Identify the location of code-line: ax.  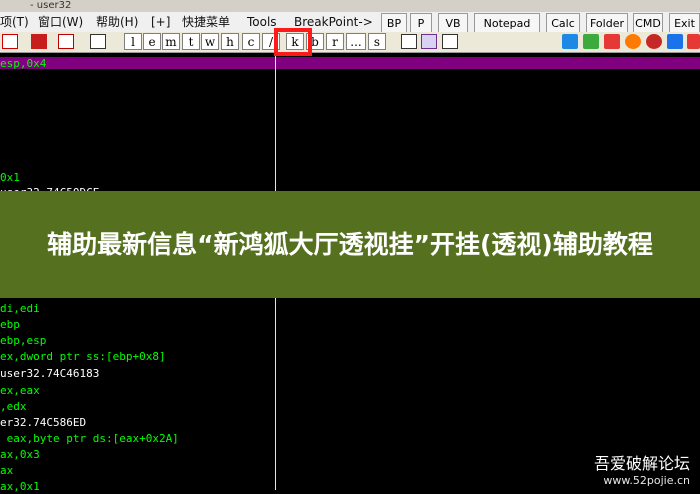
(6, 471).